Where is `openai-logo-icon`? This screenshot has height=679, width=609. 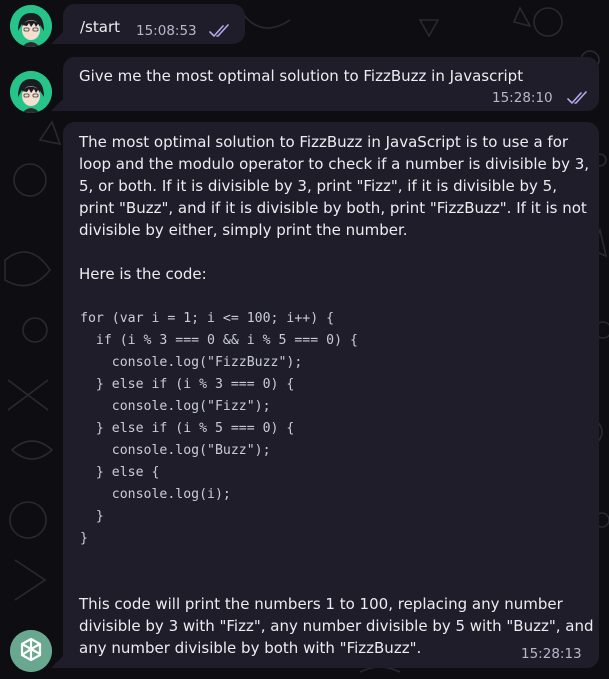
openai-logo-icon is located at coordinates (31, 651).